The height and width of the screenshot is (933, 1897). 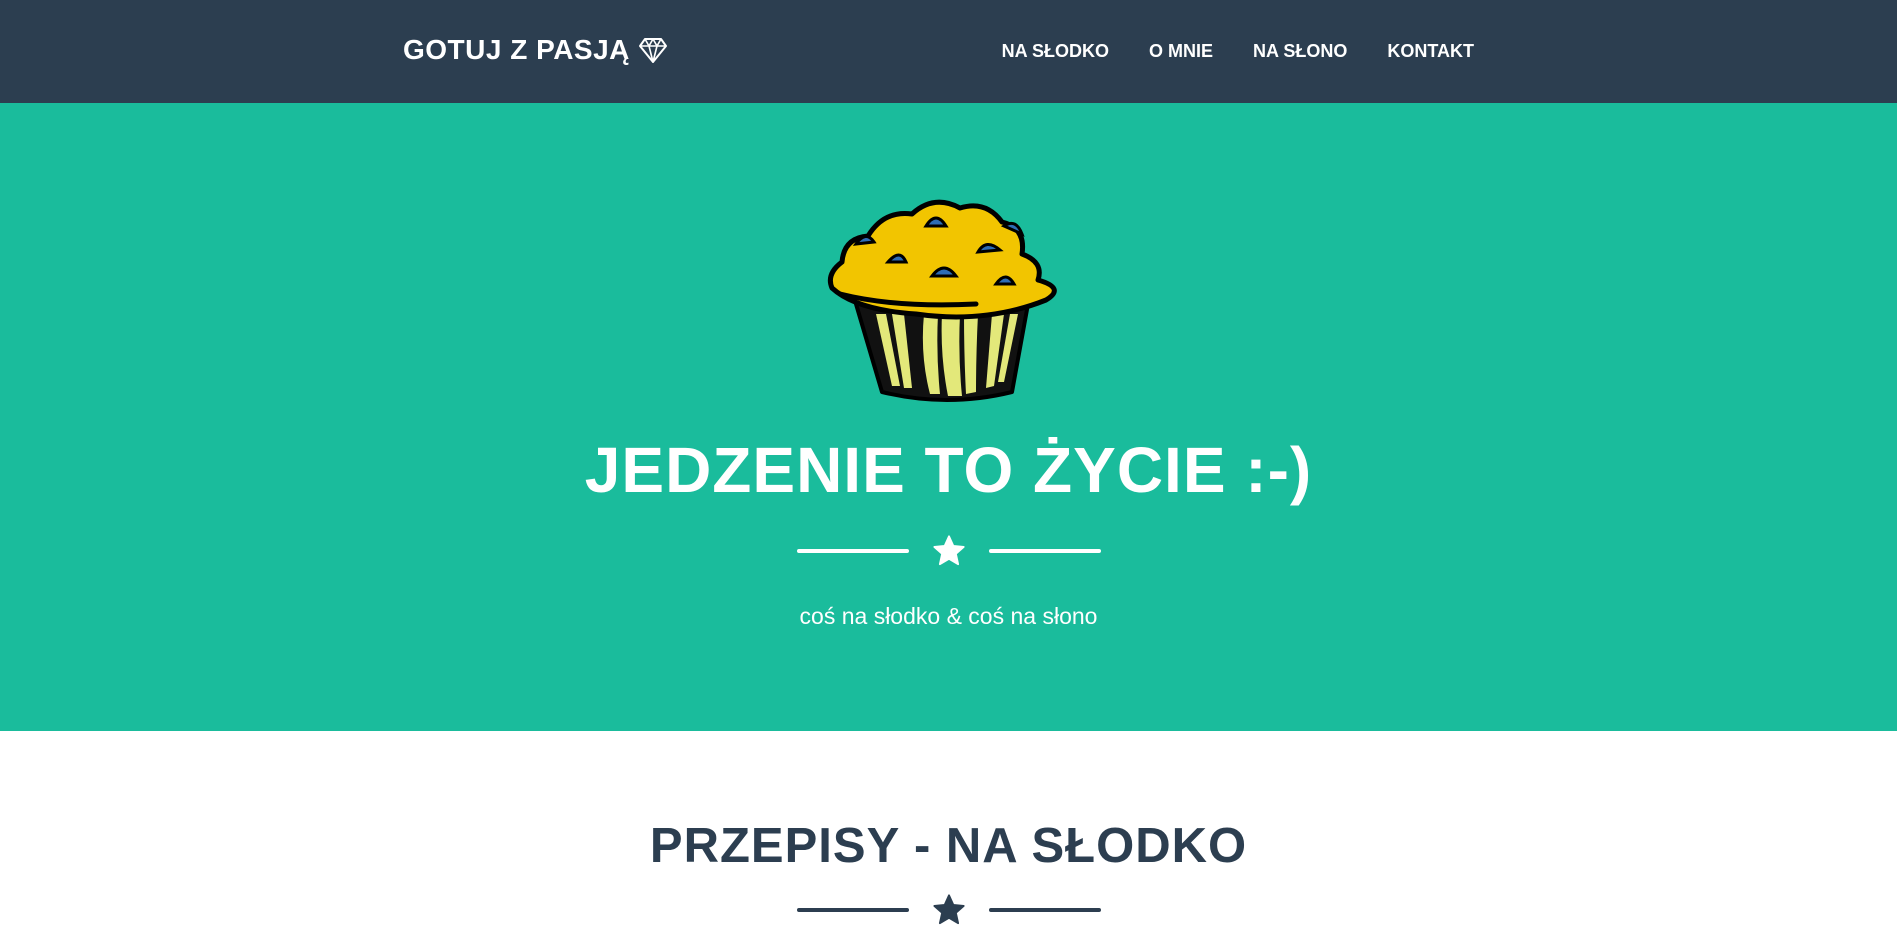 What do you see at coordinates (1181, 51) in the screenshot?
I see `nav-link-o-mnie: O MNIE` at bounding box center [1181, 51].